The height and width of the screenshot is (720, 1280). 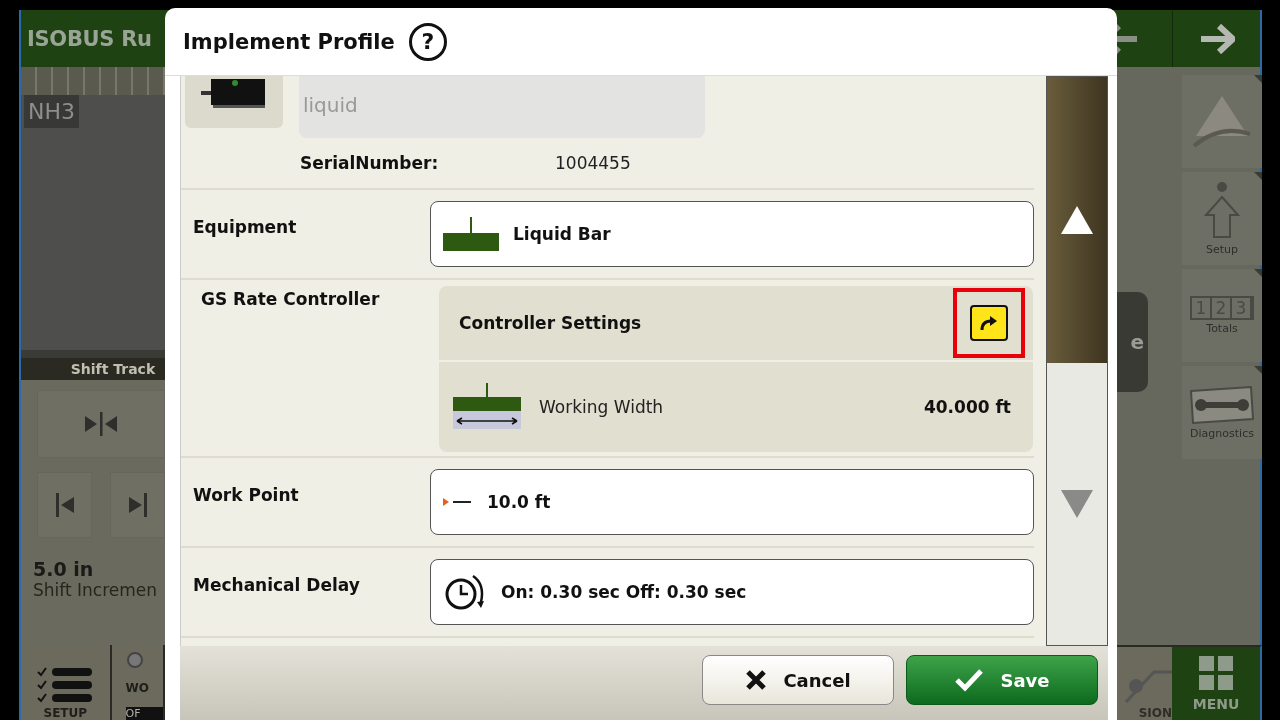 I want to click on side-button-label: Totals, so click(x=1222, y=328).